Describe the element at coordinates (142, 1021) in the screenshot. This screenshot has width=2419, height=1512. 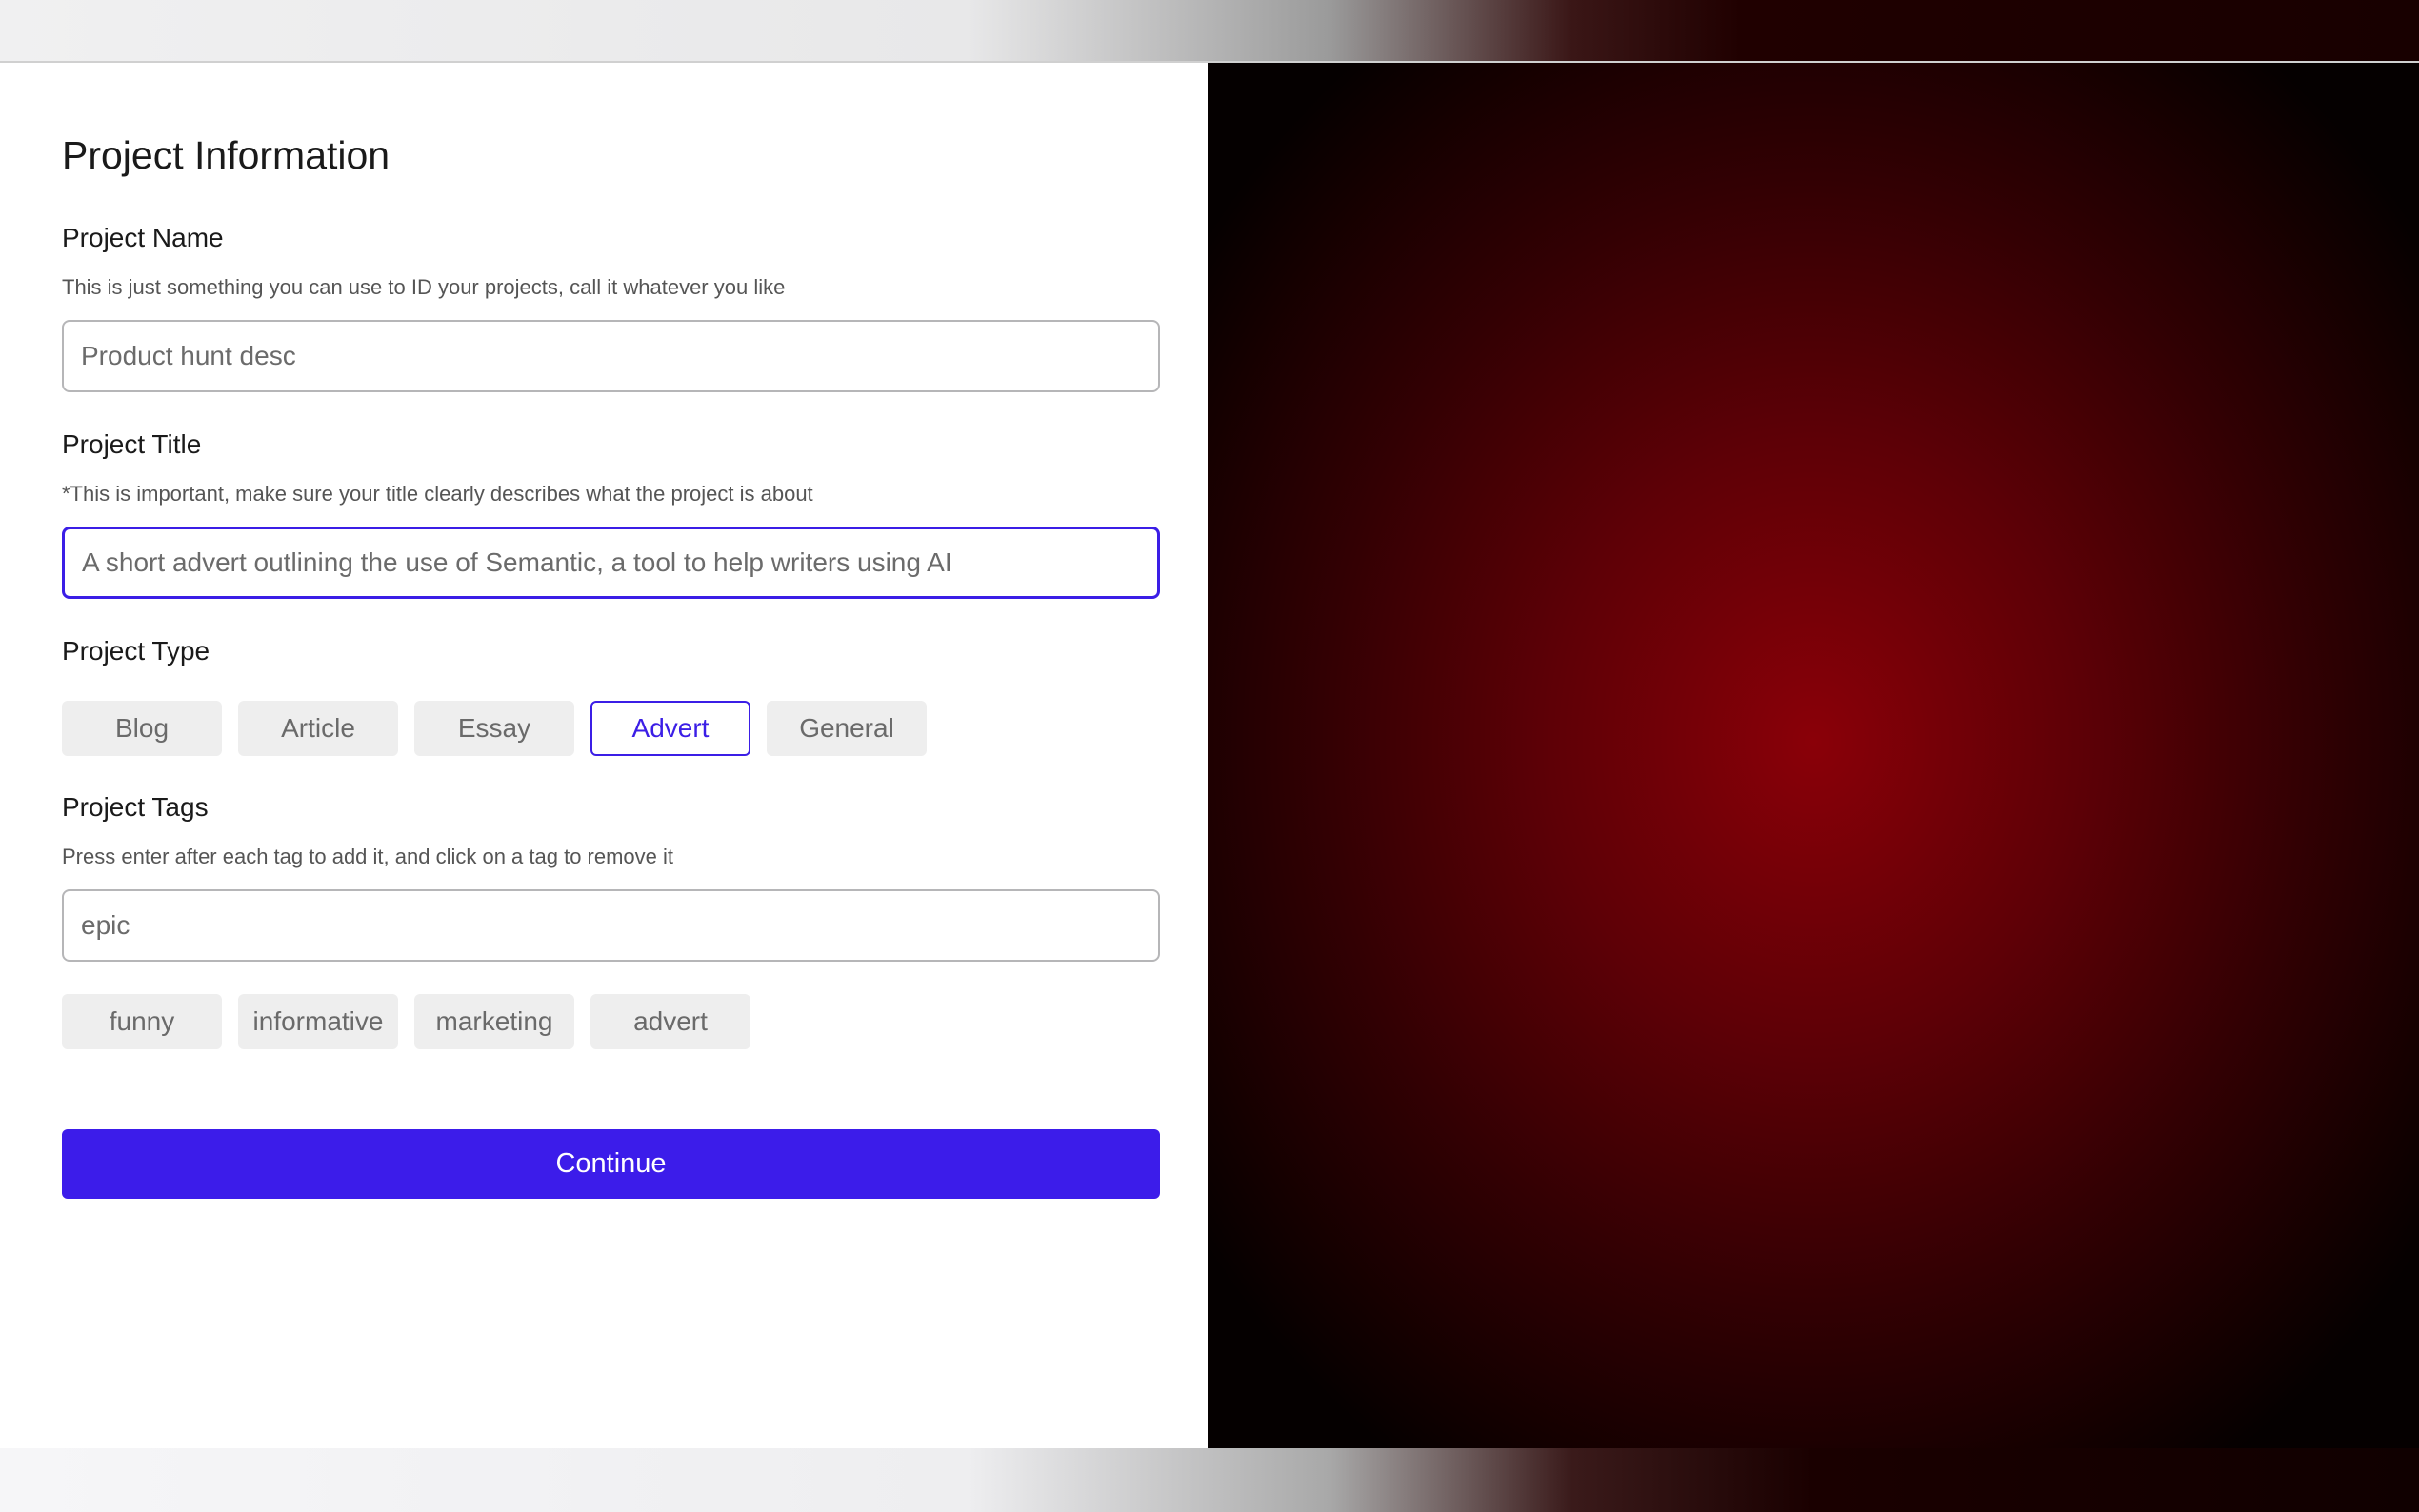
I see `tag-chip-funny: funny` at that location.